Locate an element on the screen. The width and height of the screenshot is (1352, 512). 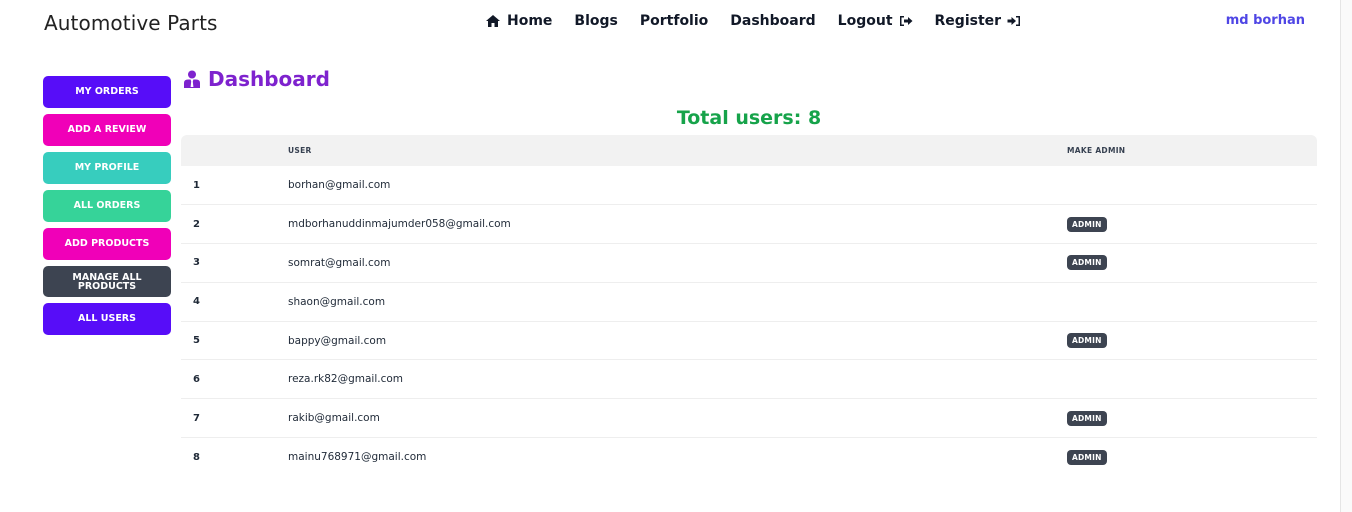
scrollbar is located at coordinates (1346, 256).